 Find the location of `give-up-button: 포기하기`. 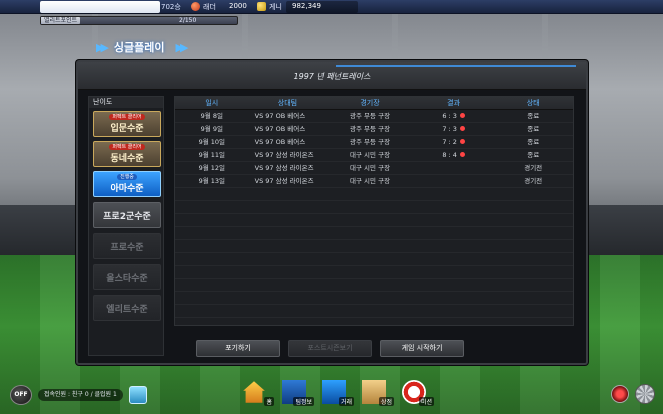

give-up-button: 포기하기 is located at coordinates (238, 348).